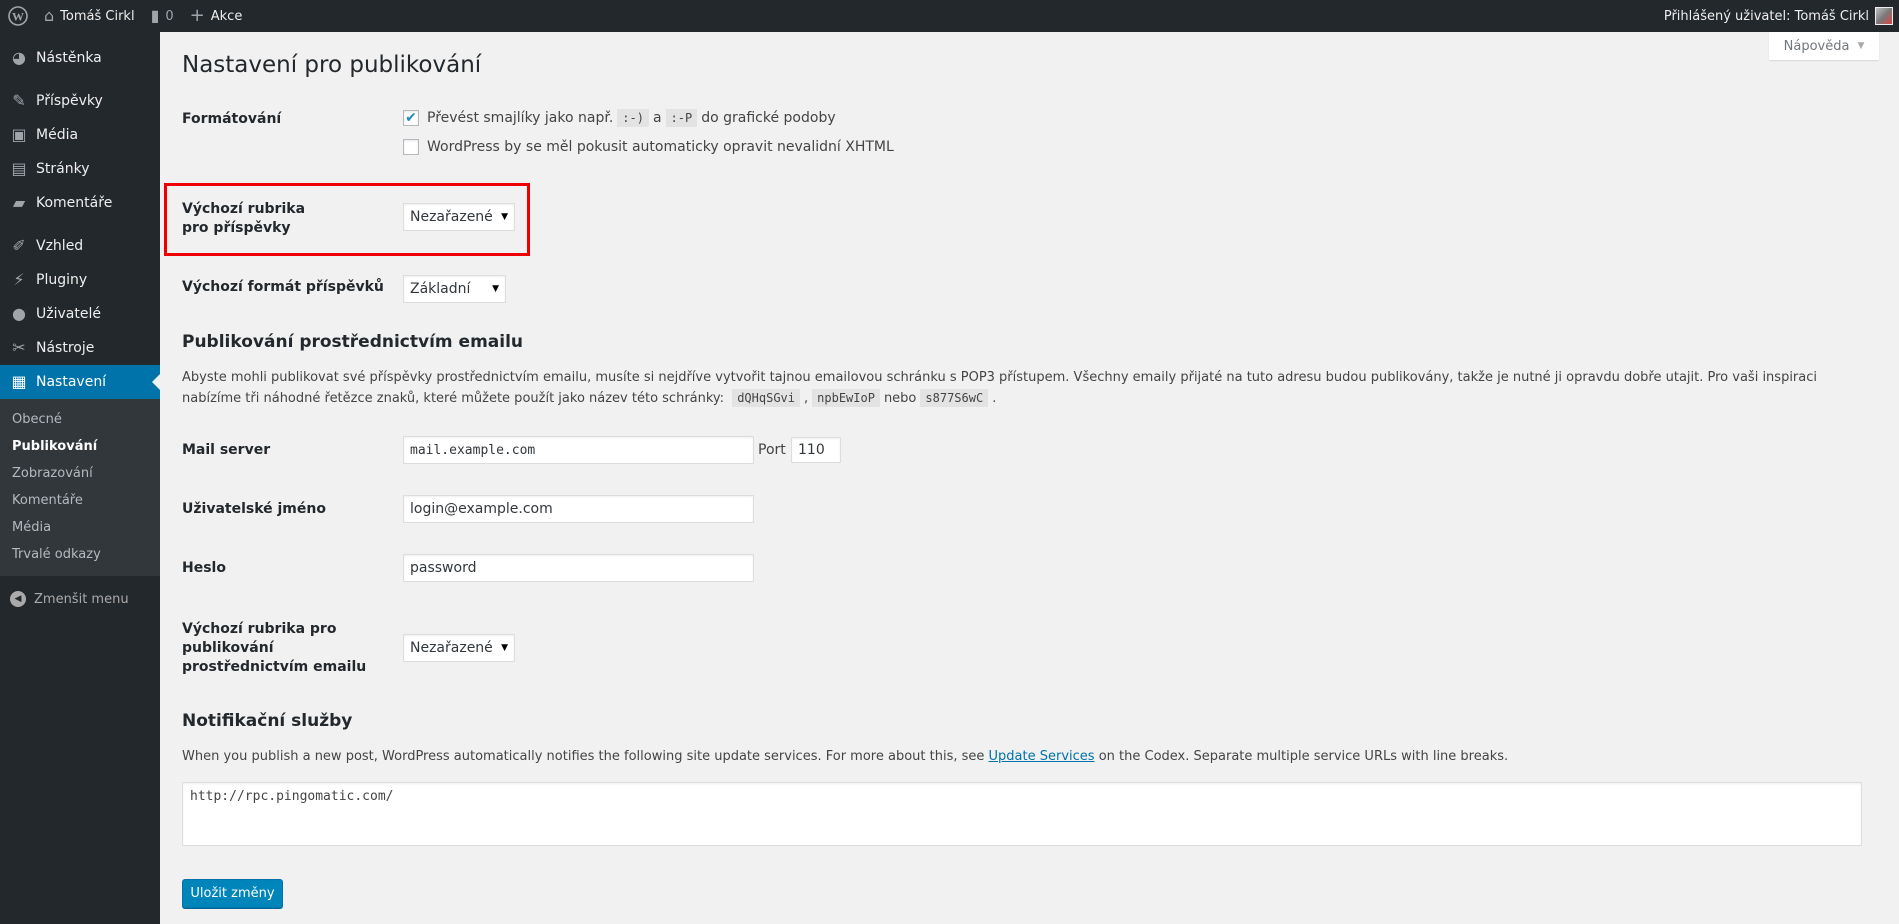  Describe the element at coordinates (204, 568) in the screenshot. I see `password-label: Heslo` at that location.